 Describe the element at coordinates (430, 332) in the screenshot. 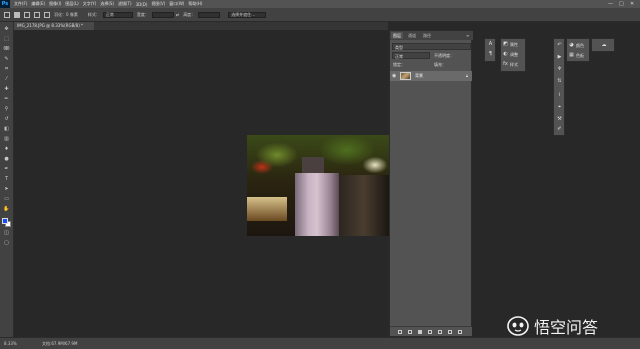

I see `adjustment-layer-icon` at that location.